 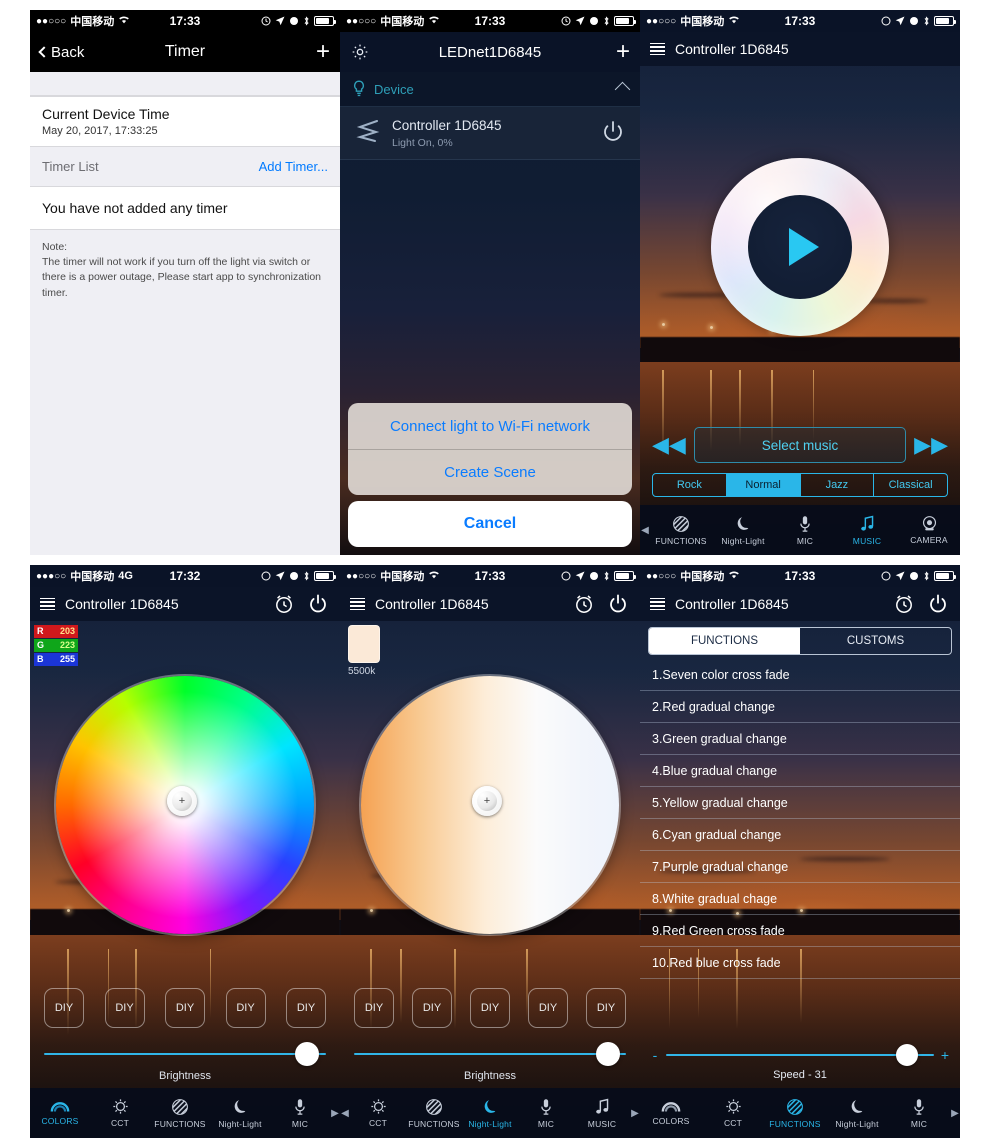 I want to click on list-item: 10.Red blue cross fade, so click(x=800, y=963).